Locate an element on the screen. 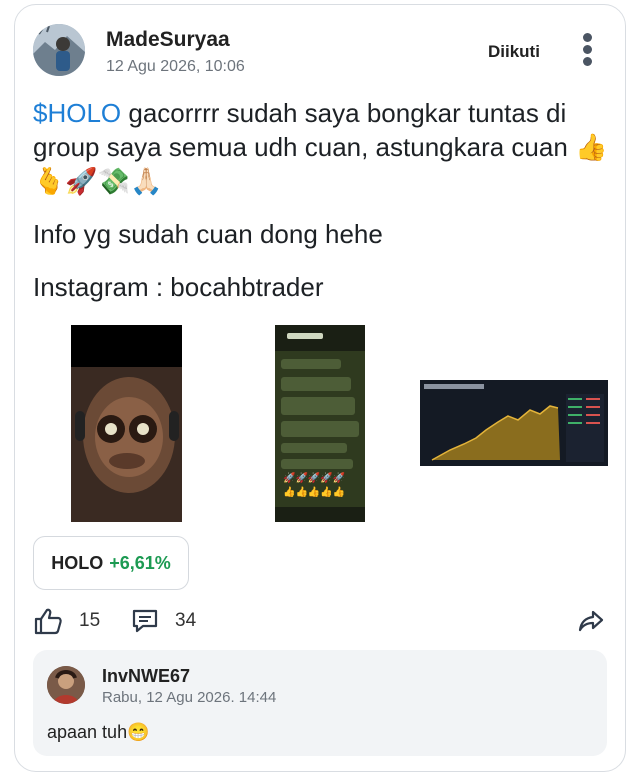 The width and height of the screenshot is (640, 777). thumbs-up-icon is located at coordinates (48, 621).